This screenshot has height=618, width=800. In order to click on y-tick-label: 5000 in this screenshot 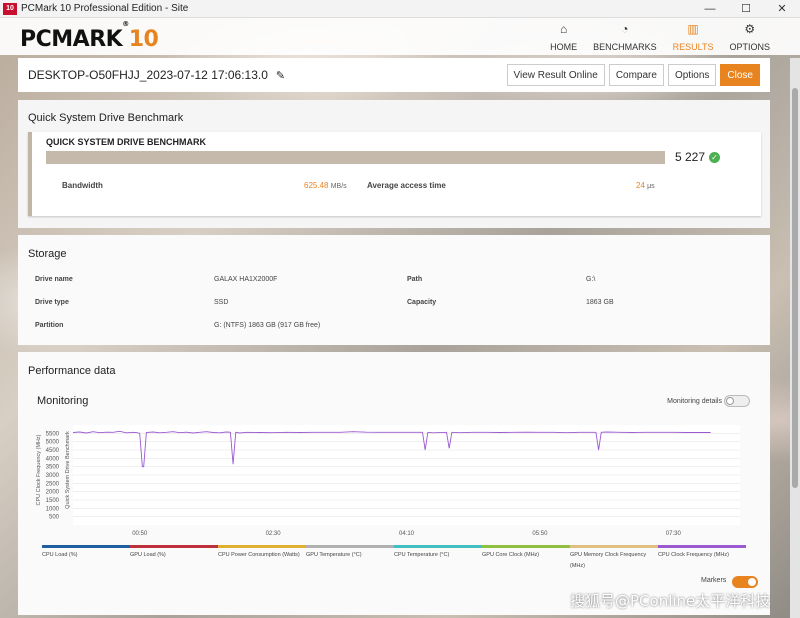, I will do `click(53, 443)`.